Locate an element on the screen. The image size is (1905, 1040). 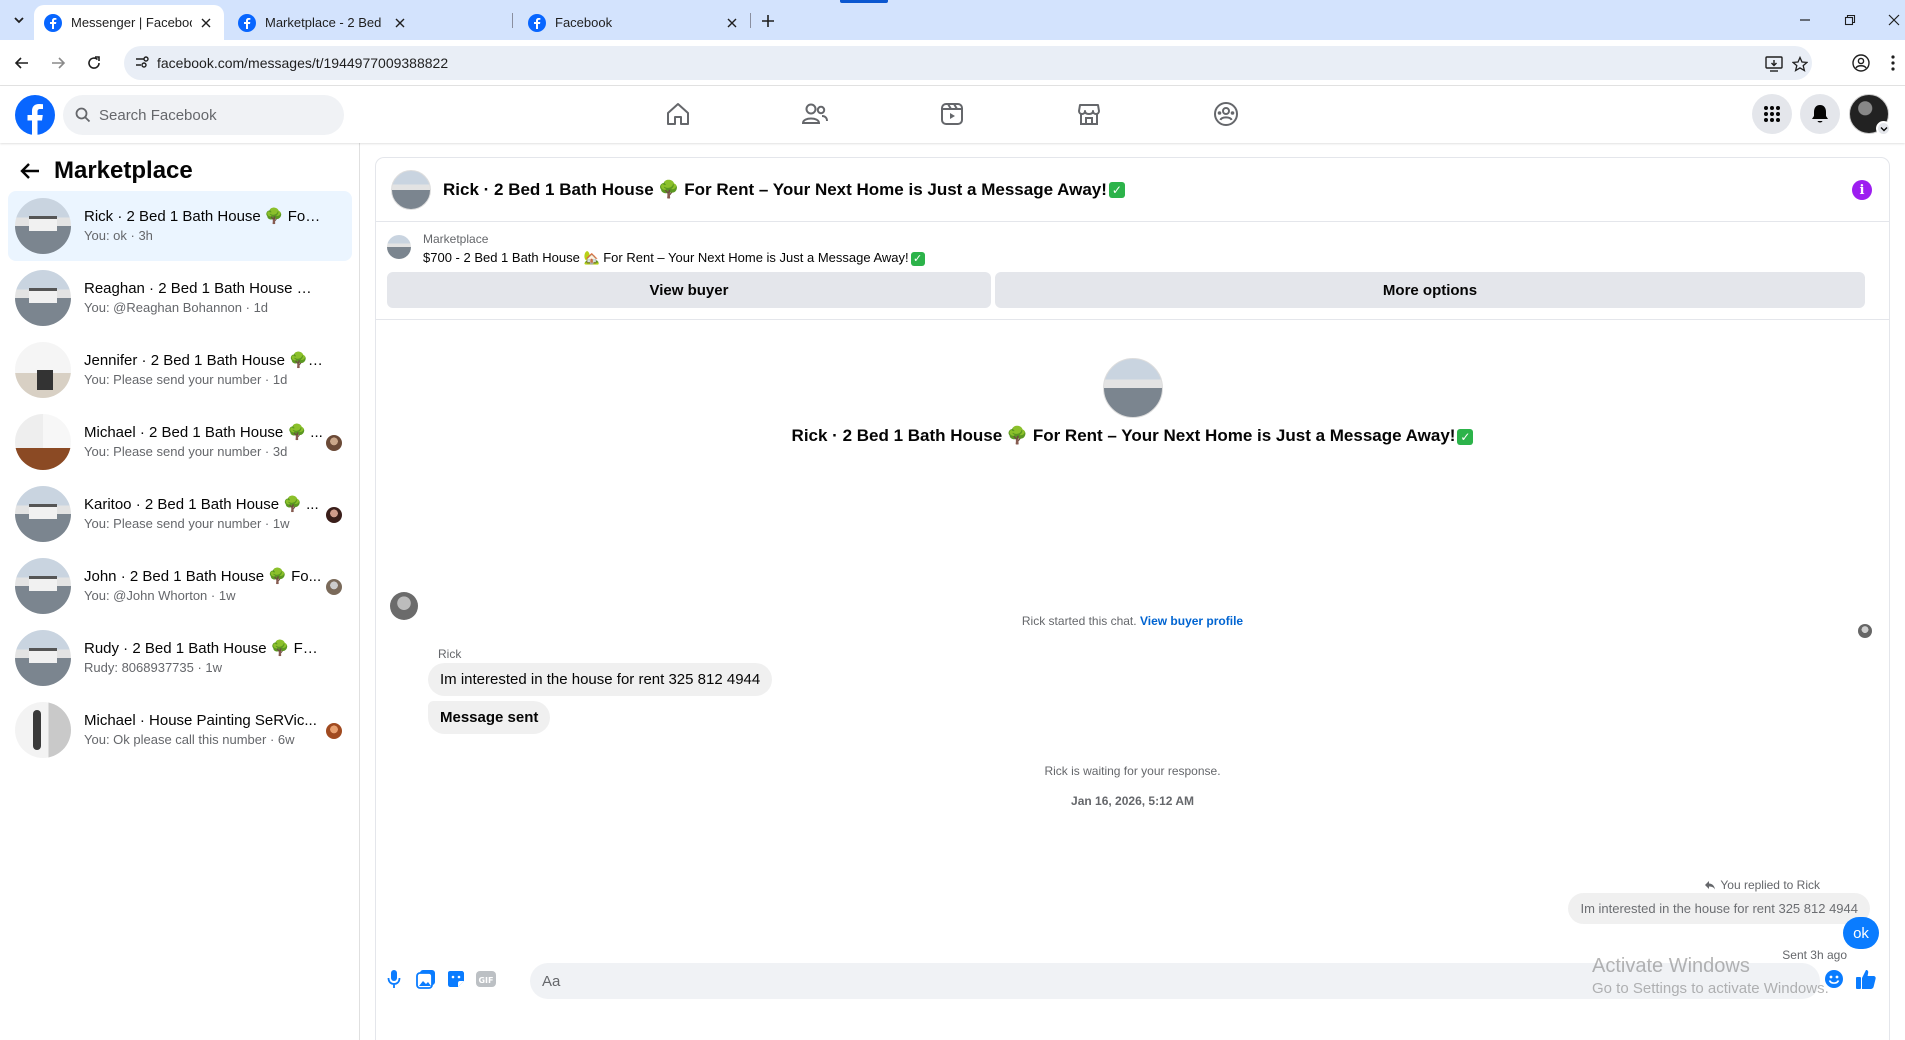
account-avatar is located at coordinates (1870, 115).